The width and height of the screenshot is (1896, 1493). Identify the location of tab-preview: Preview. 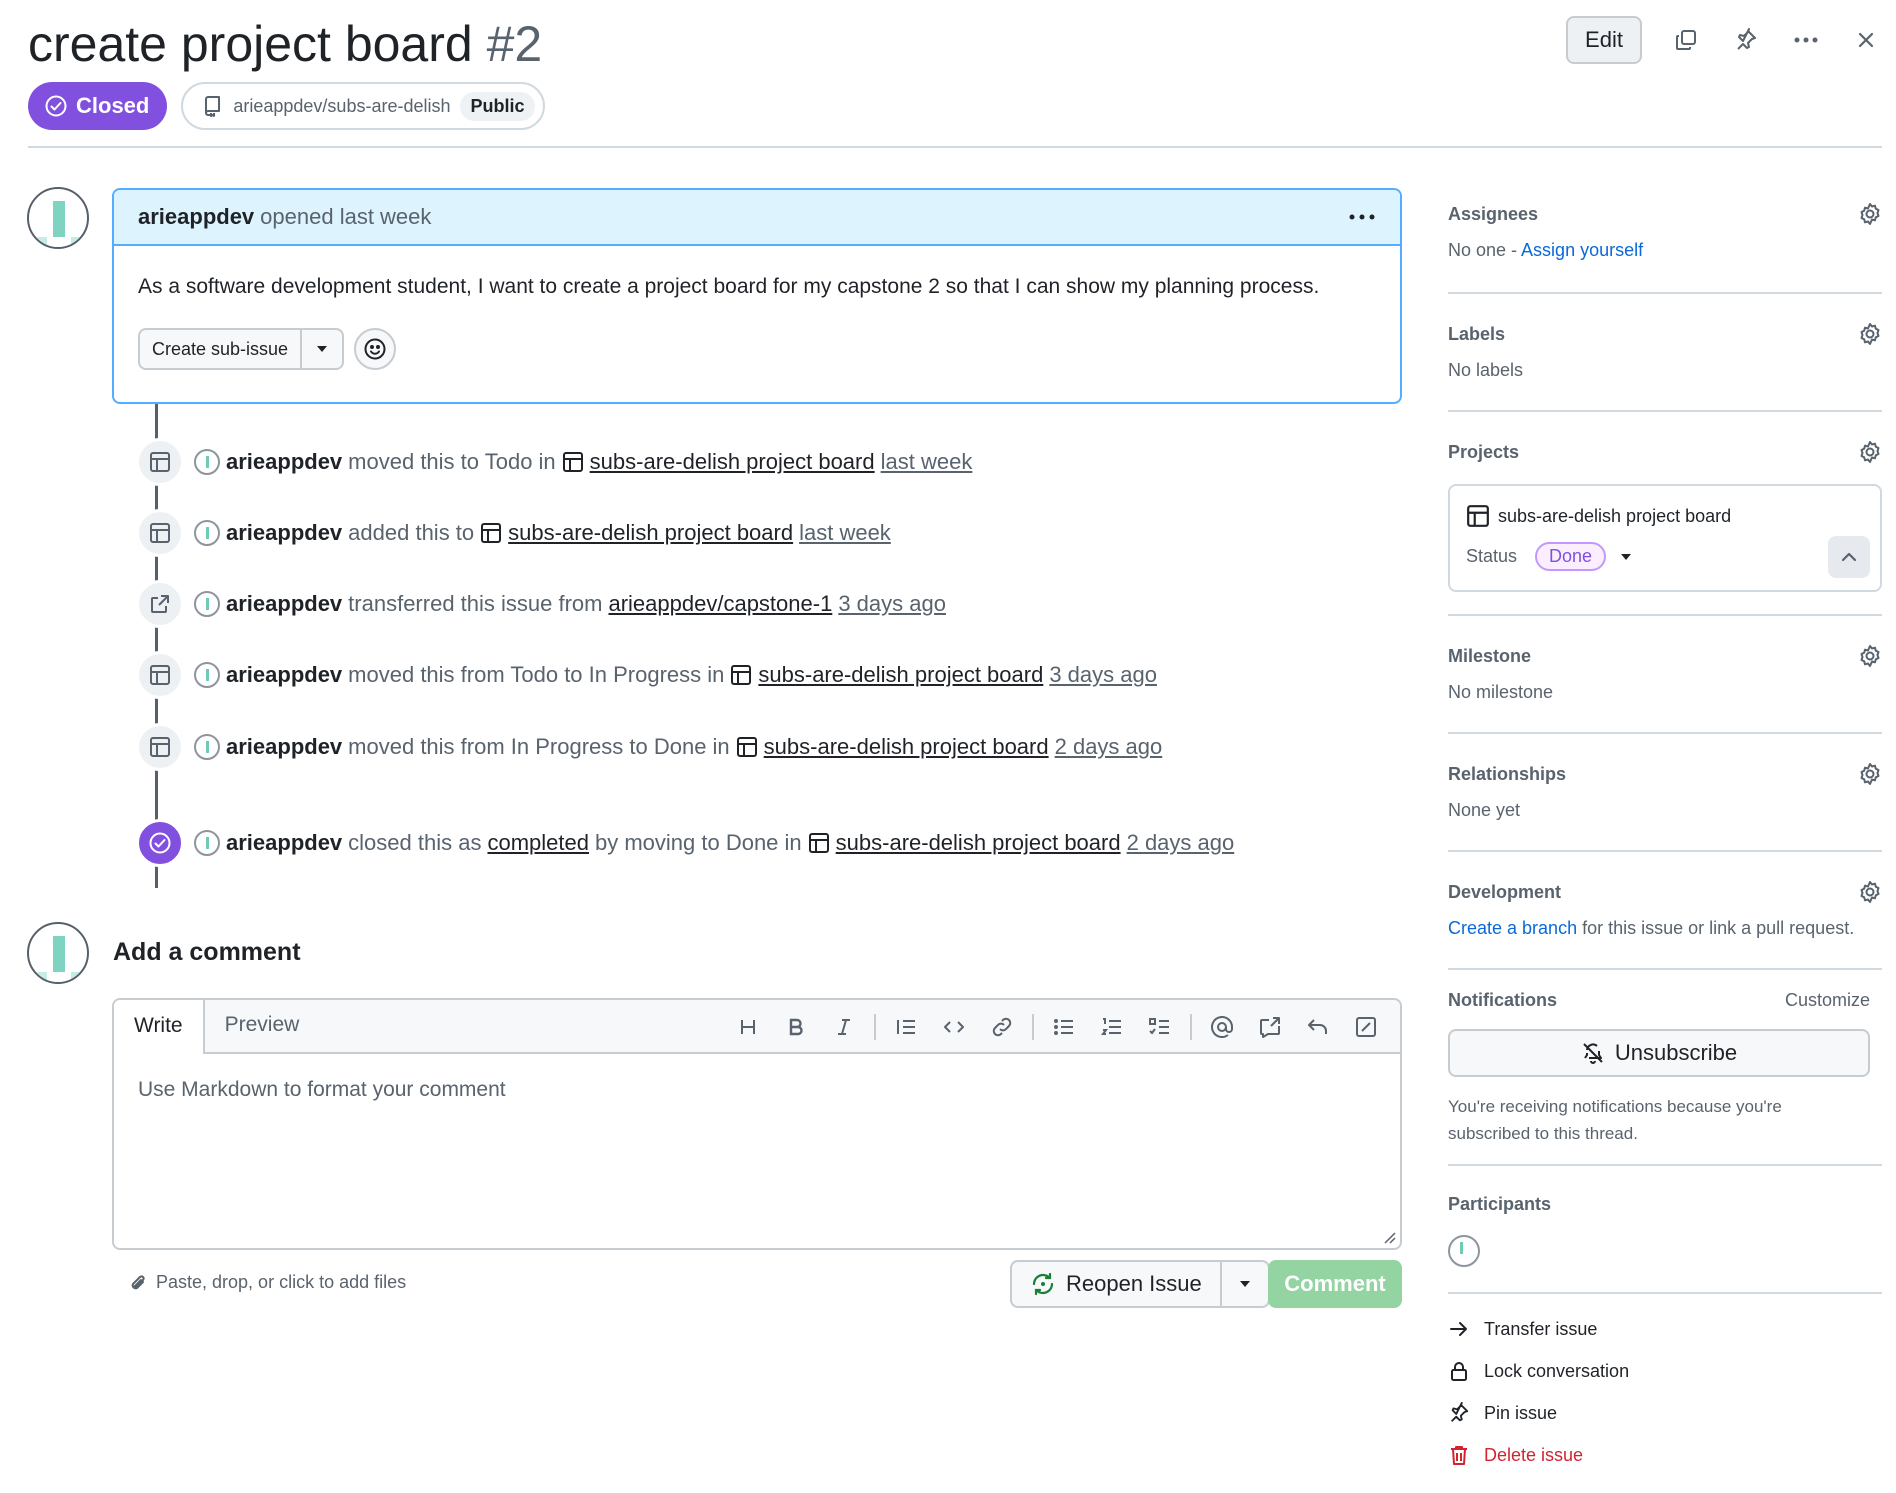
(262, 1026).